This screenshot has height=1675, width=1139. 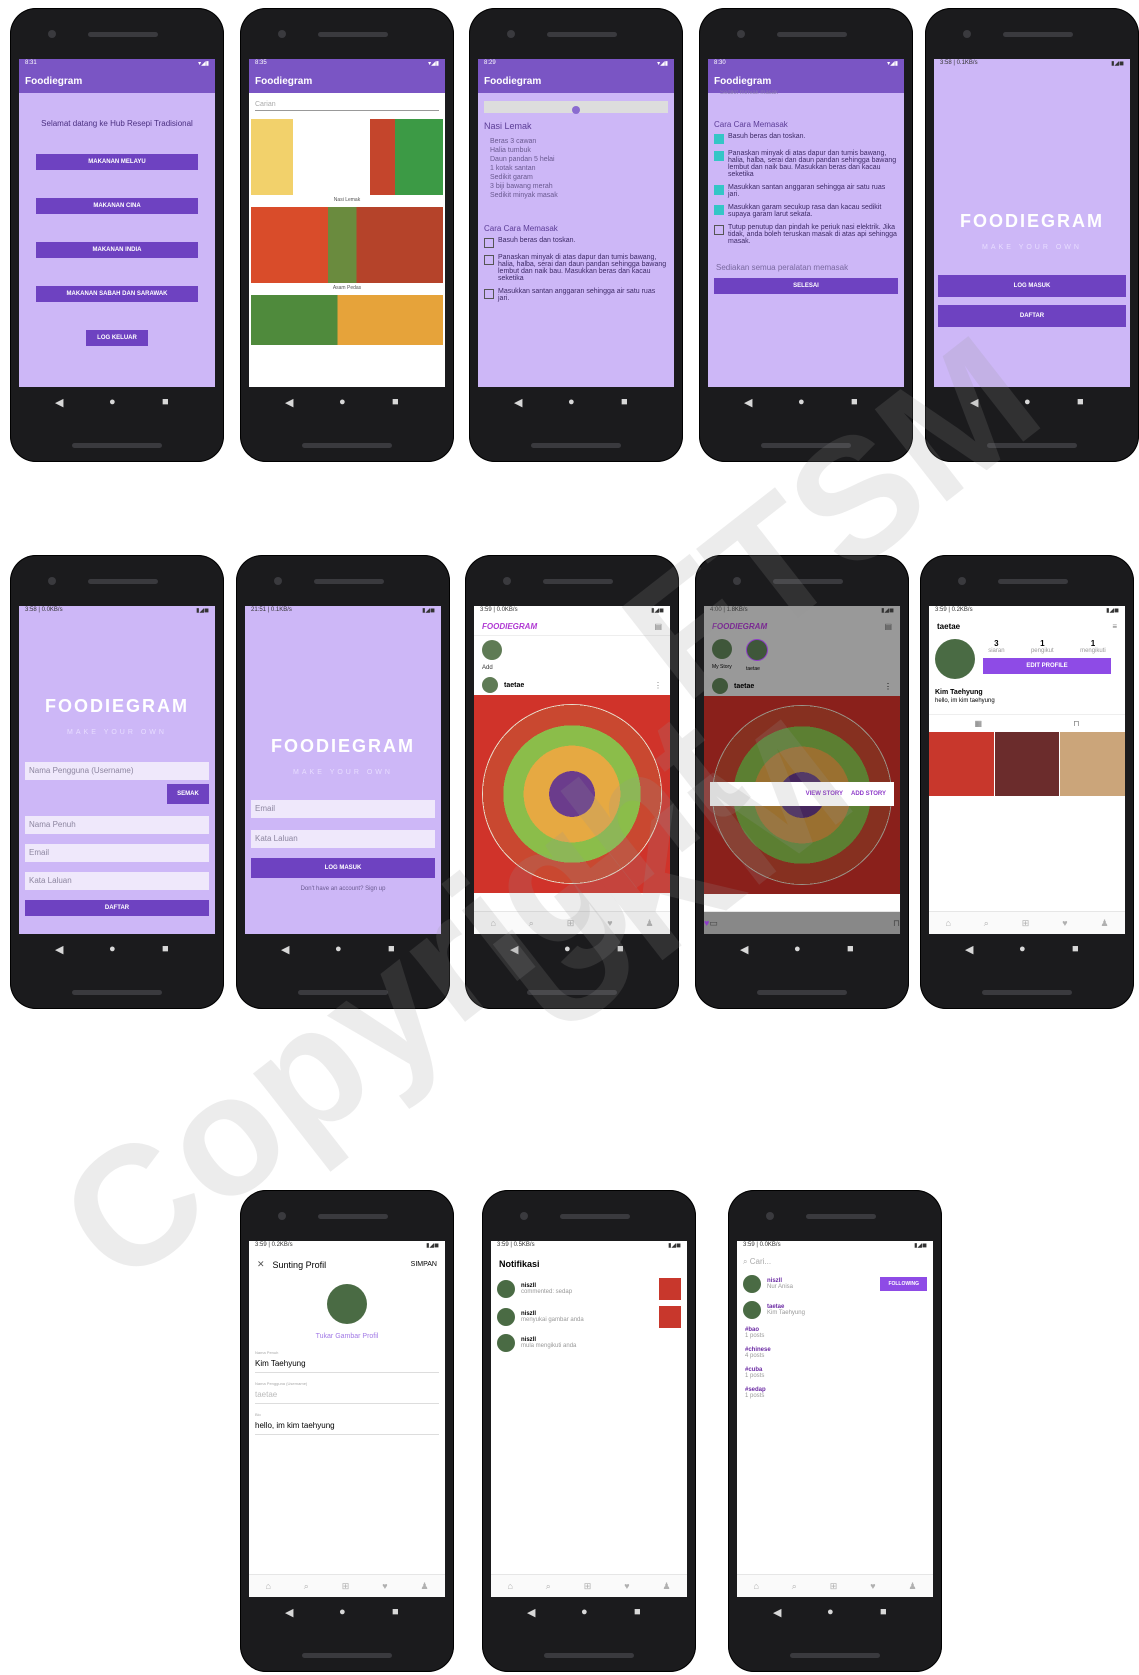 What do you see at coordinates (868, 794) in the screenshot?
I see `add-story-button: ADD STORY` at bounding box center [868, 794].